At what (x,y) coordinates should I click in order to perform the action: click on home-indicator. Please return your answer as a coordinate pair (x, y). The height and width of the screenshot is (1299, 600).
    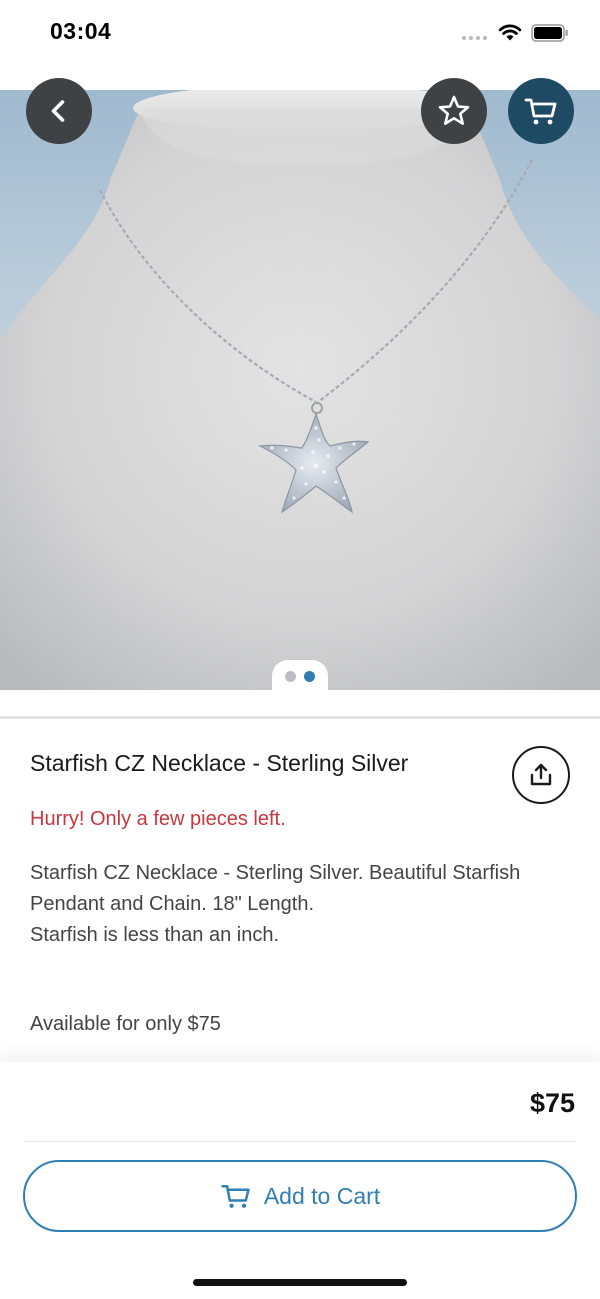
    Looking at the image, I should click on (300, 1282).